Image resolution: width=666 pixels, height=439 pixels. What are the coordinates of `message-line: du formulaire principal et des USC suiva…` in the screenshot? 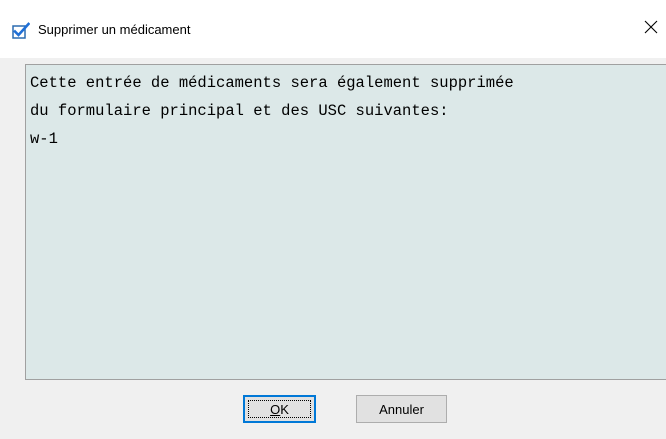 It's located at (239, 111).